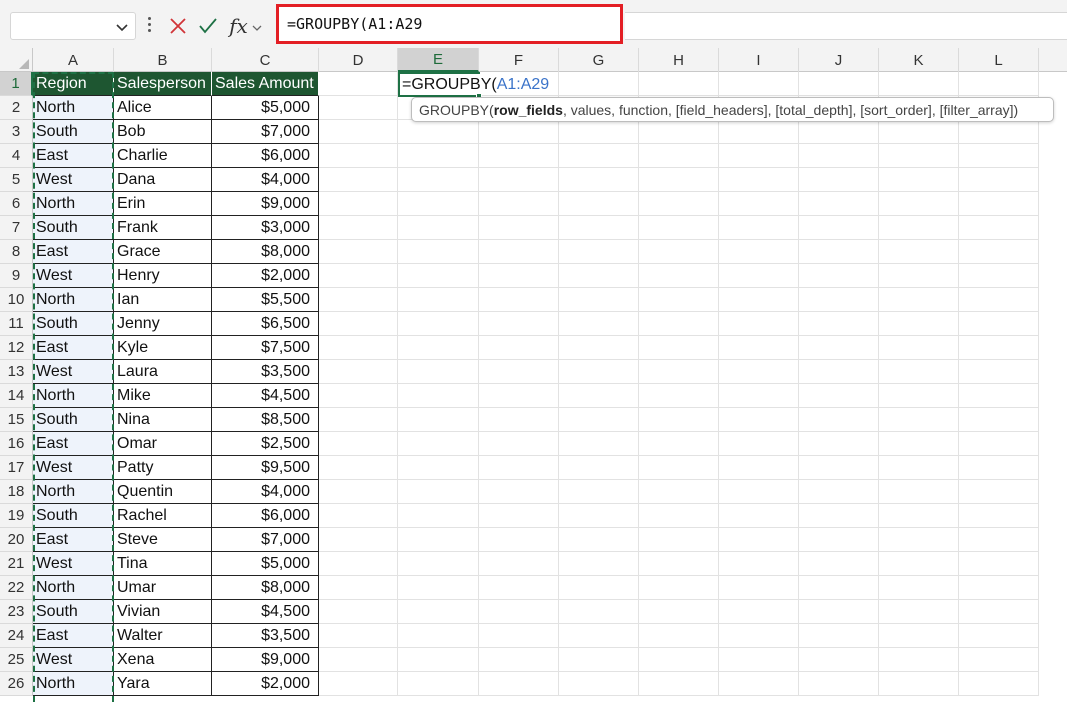  What do you see at coordinates (265, 636) in the screenshot?
I see `cell: $3,500` at bounding box center [265, 636].